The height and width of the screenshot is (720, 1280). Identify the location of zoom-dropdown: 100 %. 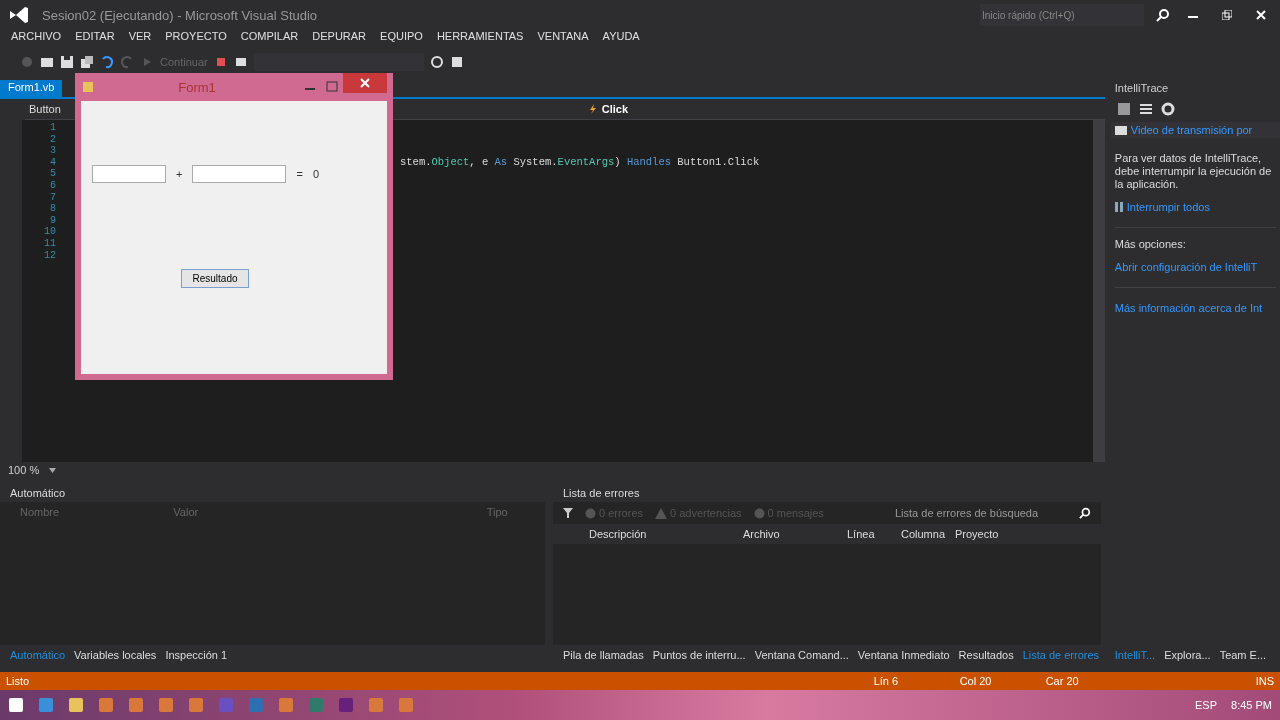
(24, 470).